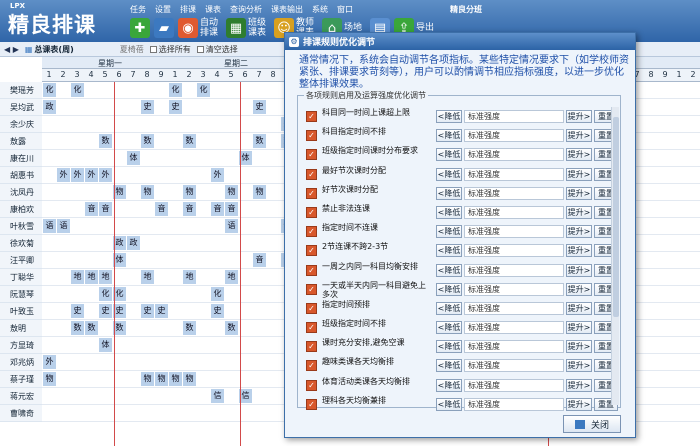 The height and width of the screenshot is (446, 700). I want to click on clear-selection-check: 清空选择, so click(217, 49).